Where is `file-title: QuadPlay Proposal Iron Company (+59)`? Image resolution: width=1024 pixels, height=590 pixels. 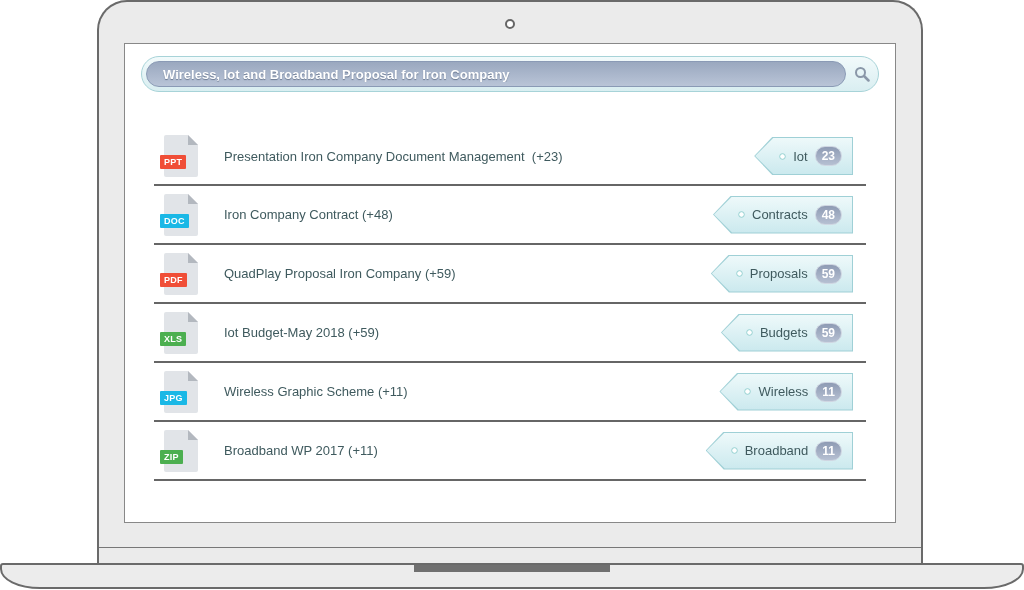
file-title: QuadPlay Proposal Iron Company (+59) is located at coordinates (467, 273).